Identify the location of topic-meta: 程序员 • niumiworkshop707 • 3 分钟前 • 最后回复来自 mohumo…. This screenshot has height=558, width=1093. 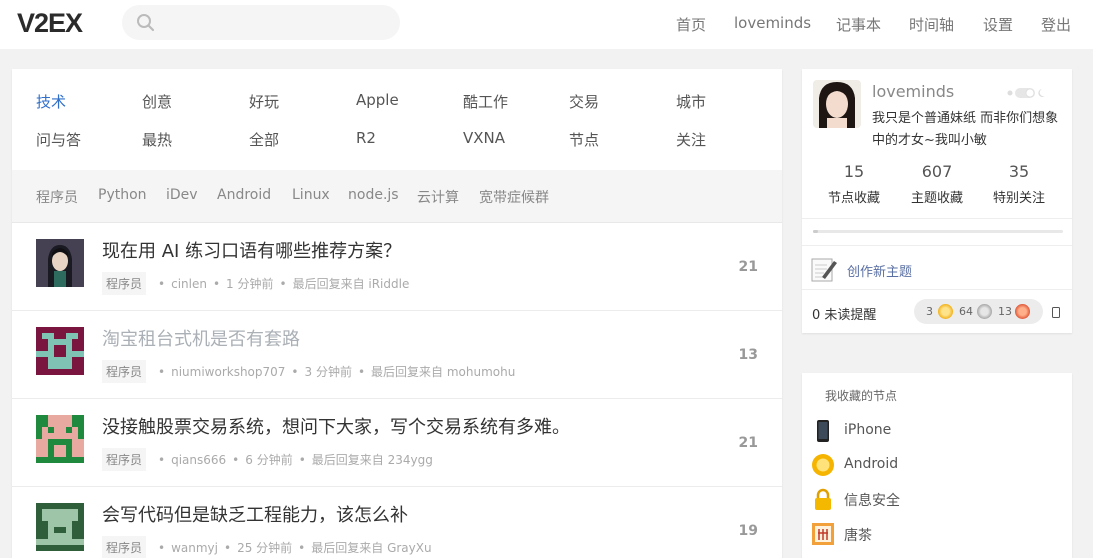
(308, 371).